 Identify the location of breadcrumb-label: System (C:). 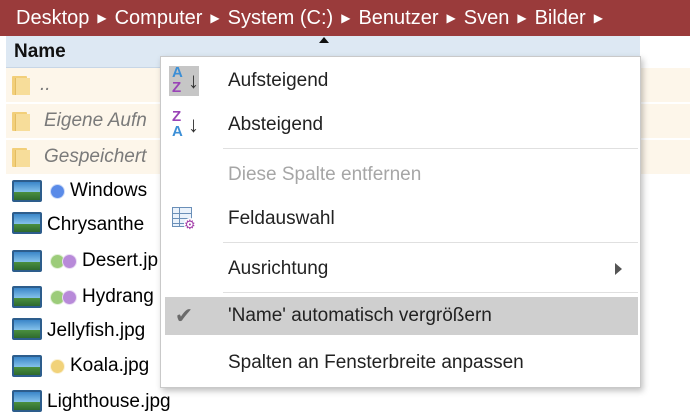
(281, 18).